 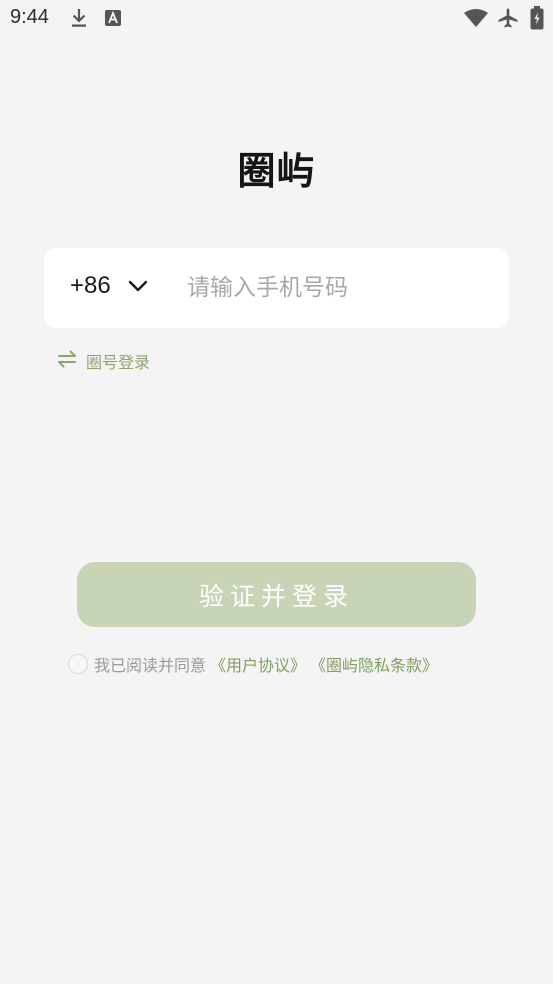 I want to click on status-bar: 9:44, so click(x=276, y=18).